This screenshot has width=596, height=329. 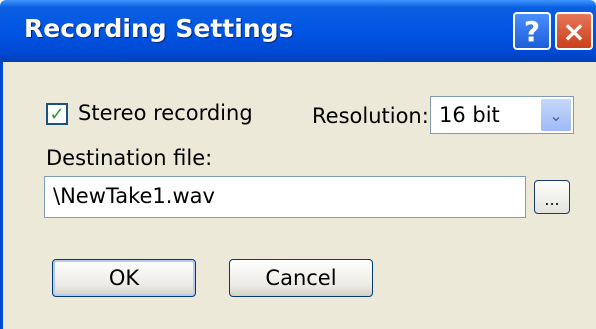 What do you see at coordinates (502, 115) in the screenshot?
I see `resolution-select: 16 bit ⌄` at bounding box center [502, 115].